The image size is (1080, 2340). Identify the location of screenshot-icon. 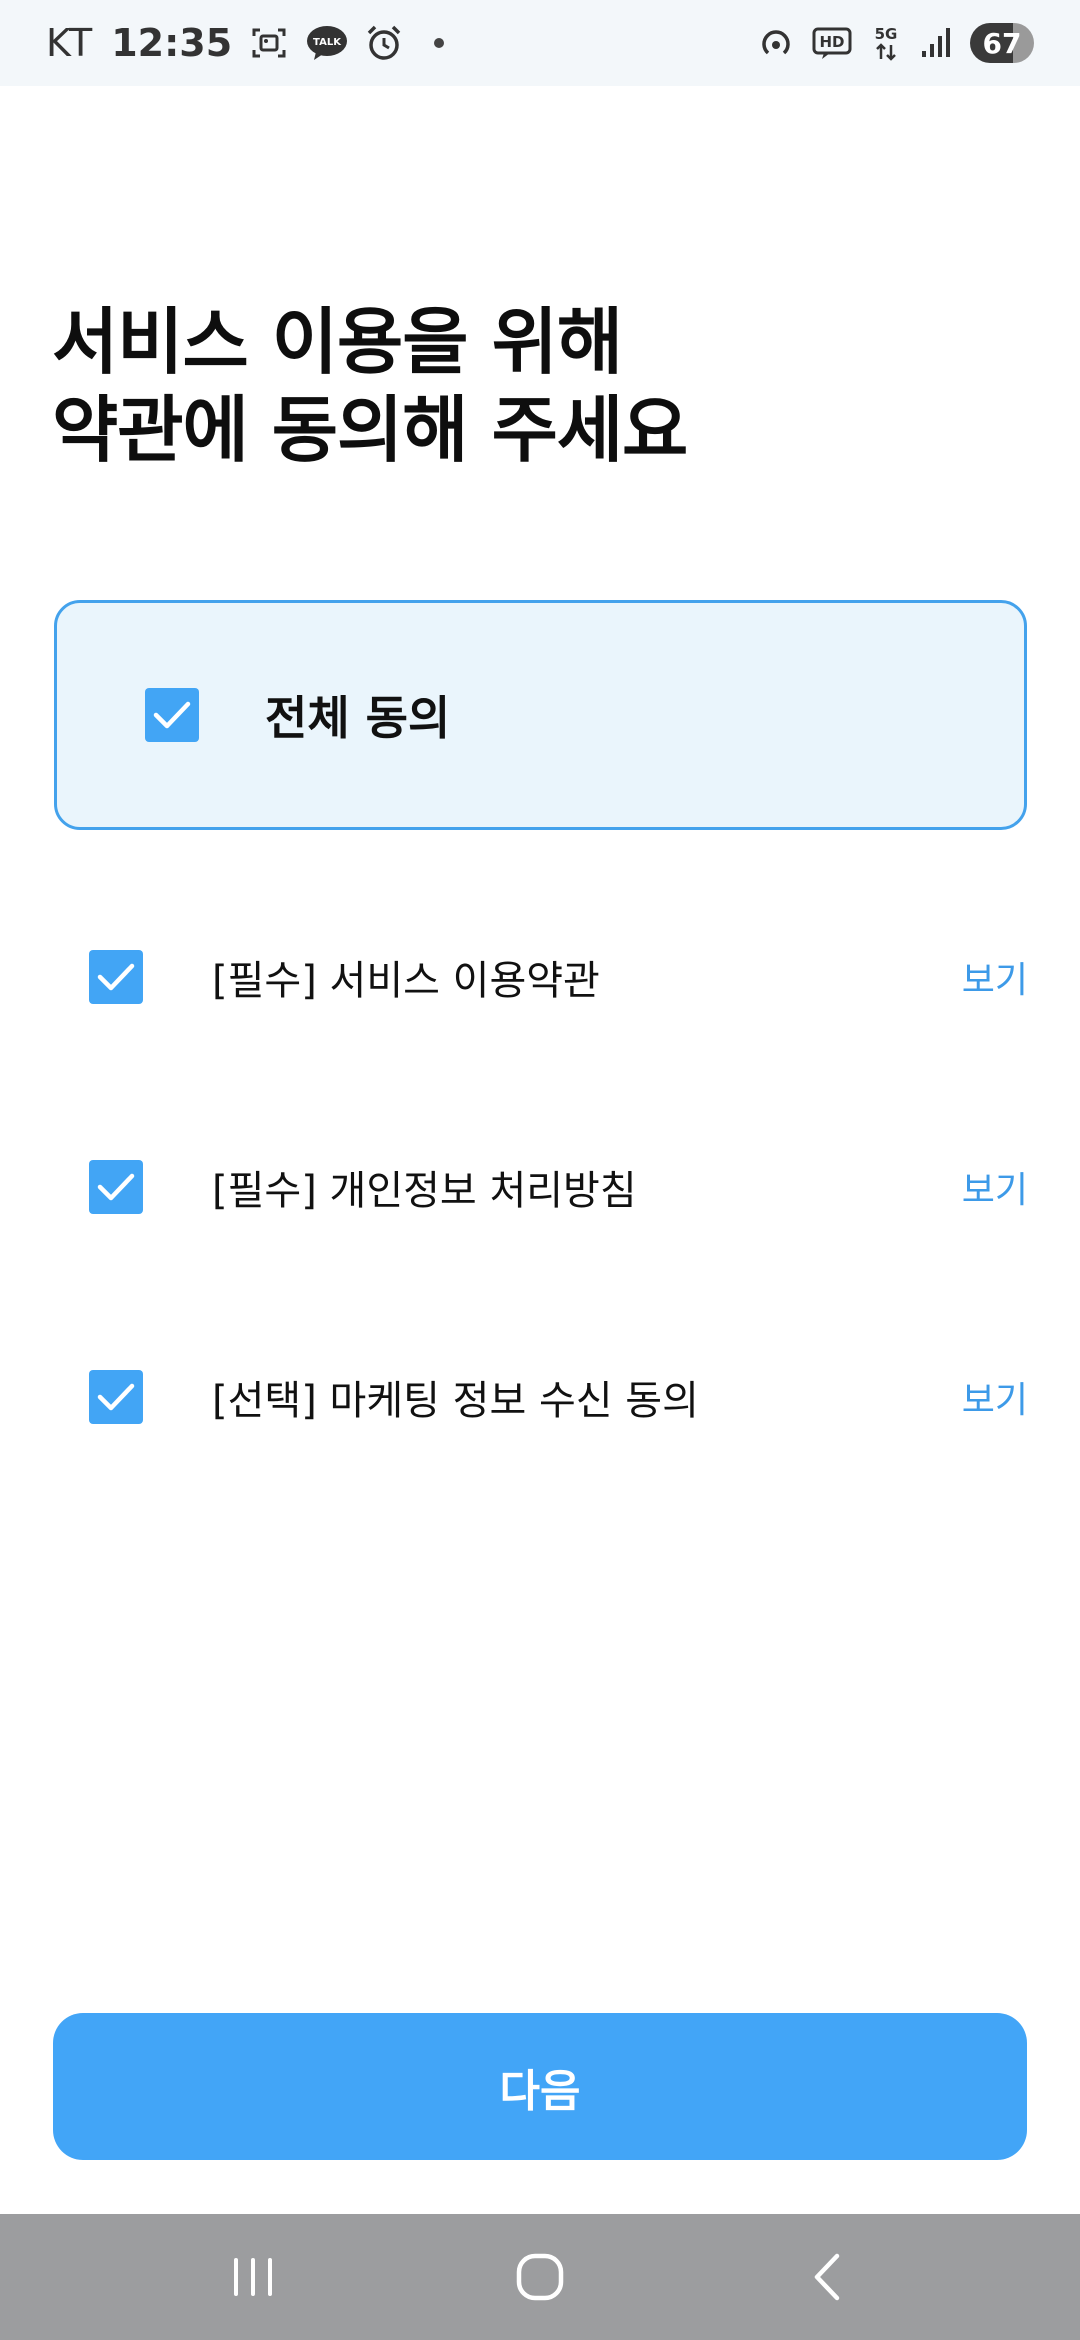
(269, 43).